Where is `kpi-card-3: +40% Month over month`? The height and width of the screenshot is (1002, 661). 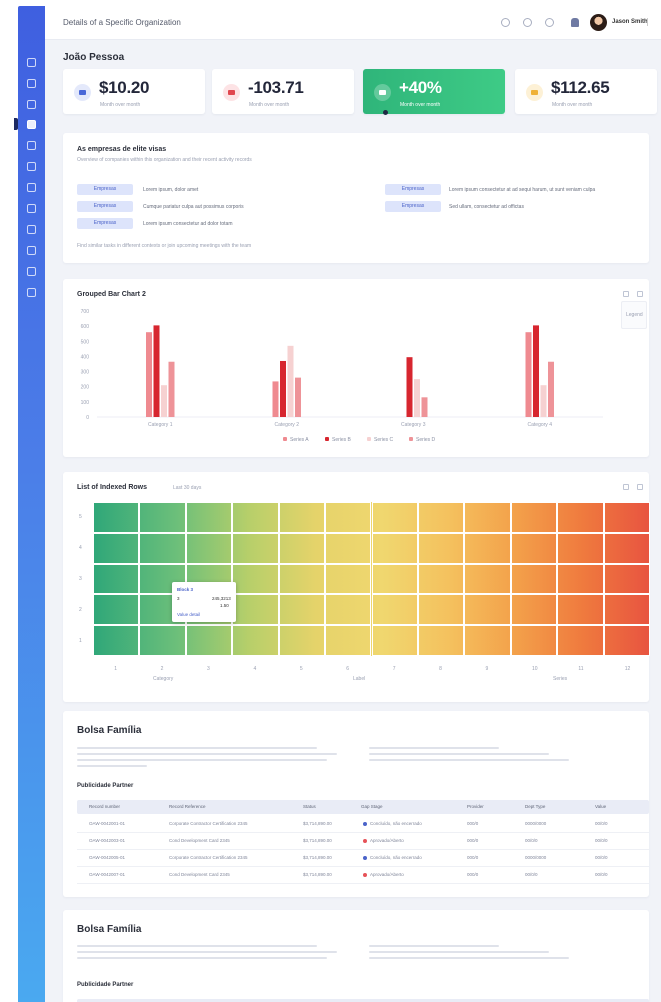 kpi-card-3: +40% Month over month is located at coordinates (434, 91).